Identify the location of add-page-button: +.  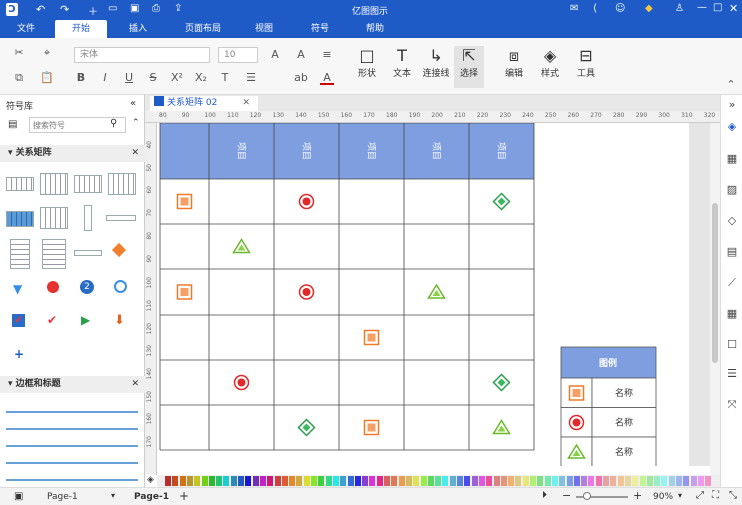
(184, 496).